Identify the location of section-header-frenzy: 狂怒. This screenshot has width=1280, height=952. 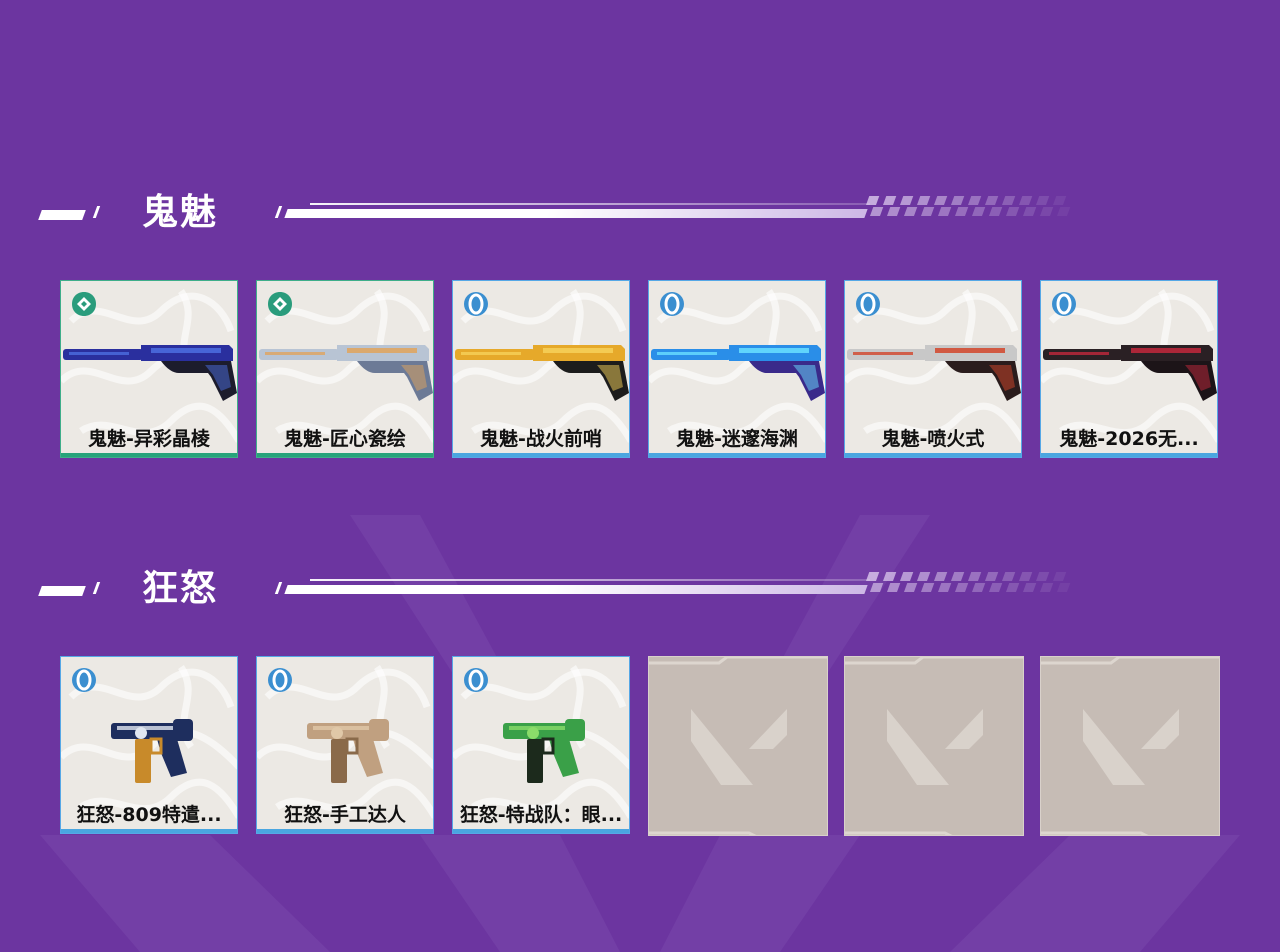
(640, 594).